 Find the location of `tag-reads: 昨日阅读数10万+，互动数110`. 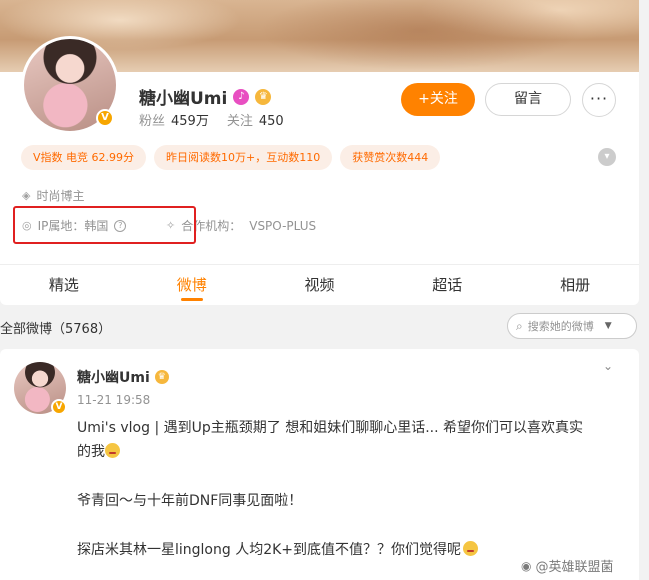

tag-reads: 昨日阅读数10万+，互动数110 is located at coordinates (243, 157).